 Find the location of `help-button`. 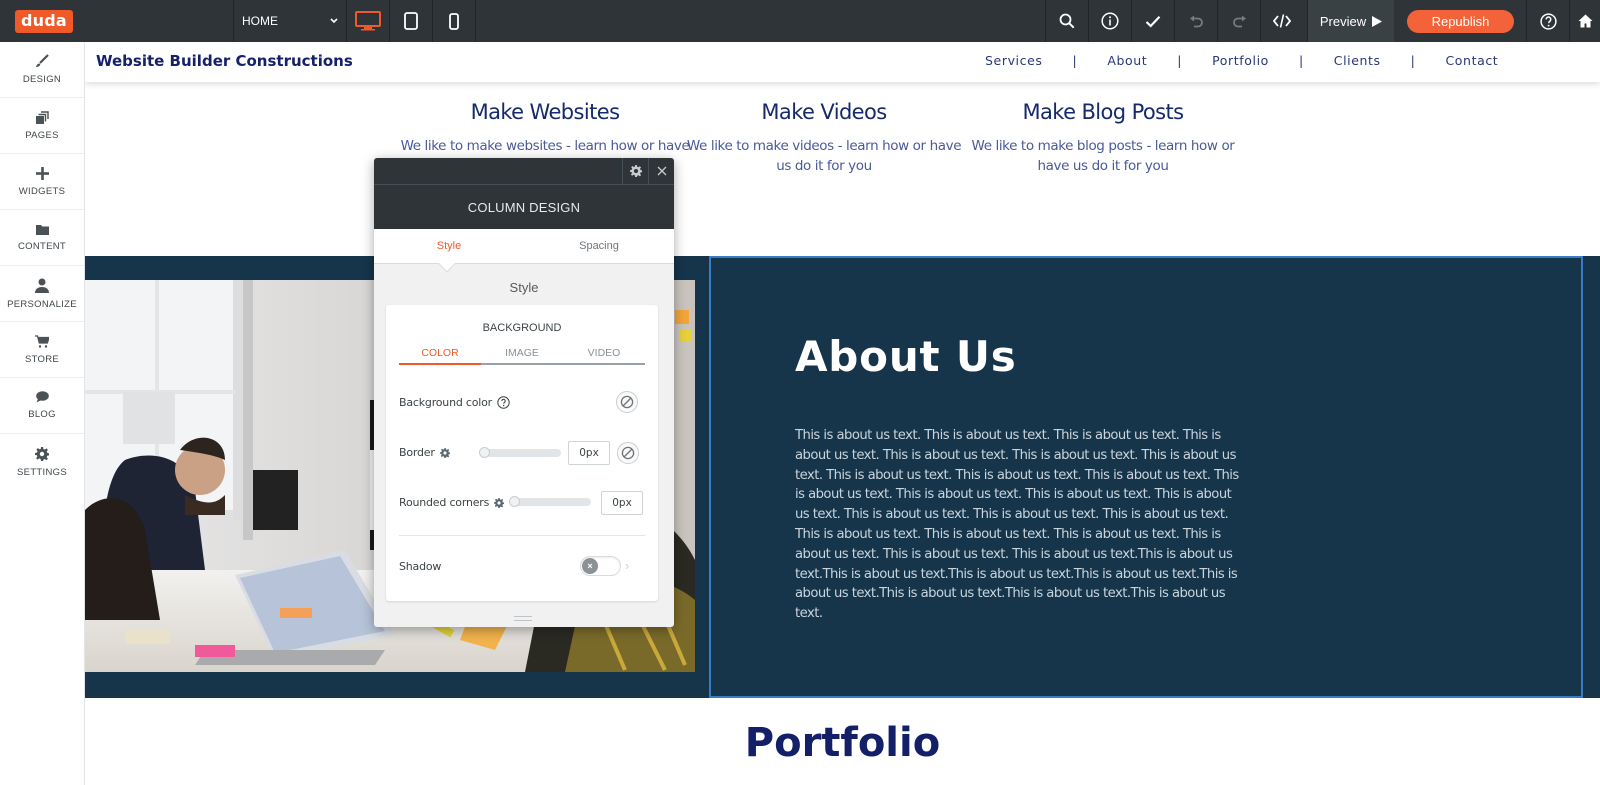

help-button is located at coordinates (1547, 21).